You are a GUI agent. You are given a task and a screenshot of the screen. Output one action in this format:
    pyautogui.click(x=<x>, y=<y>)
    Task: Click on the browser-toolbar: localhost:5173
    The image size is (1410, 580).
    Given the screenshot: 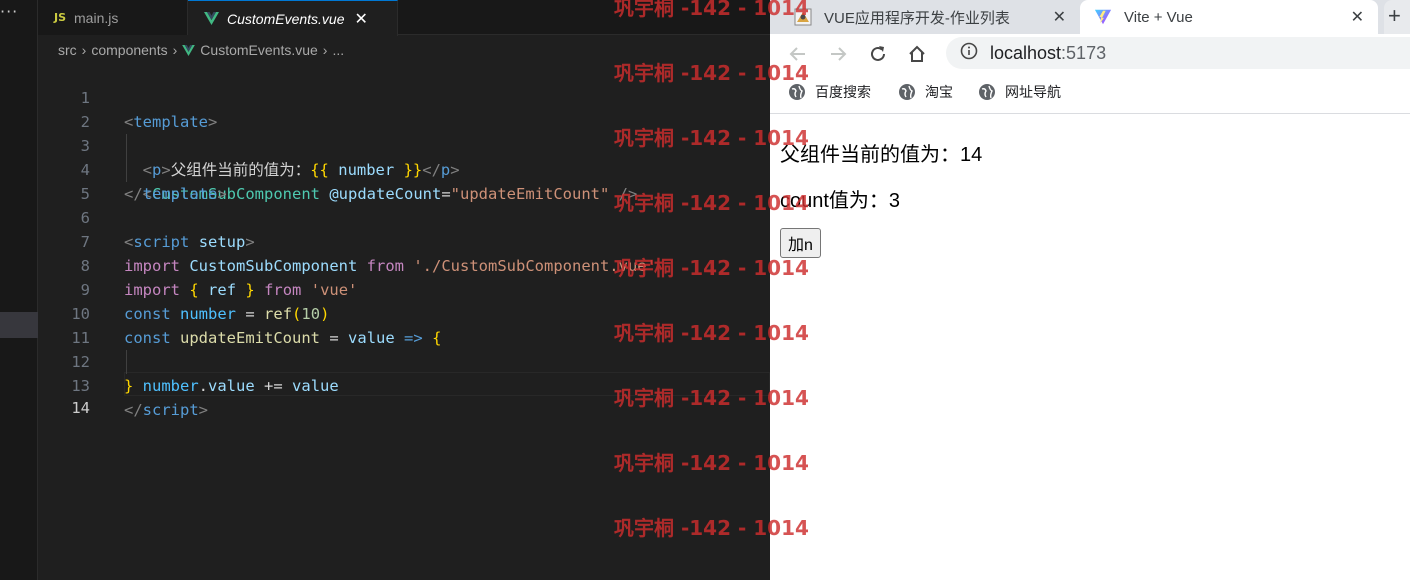 What is the action you would take?
    pyautogui.click(x=1090, y=53)
    